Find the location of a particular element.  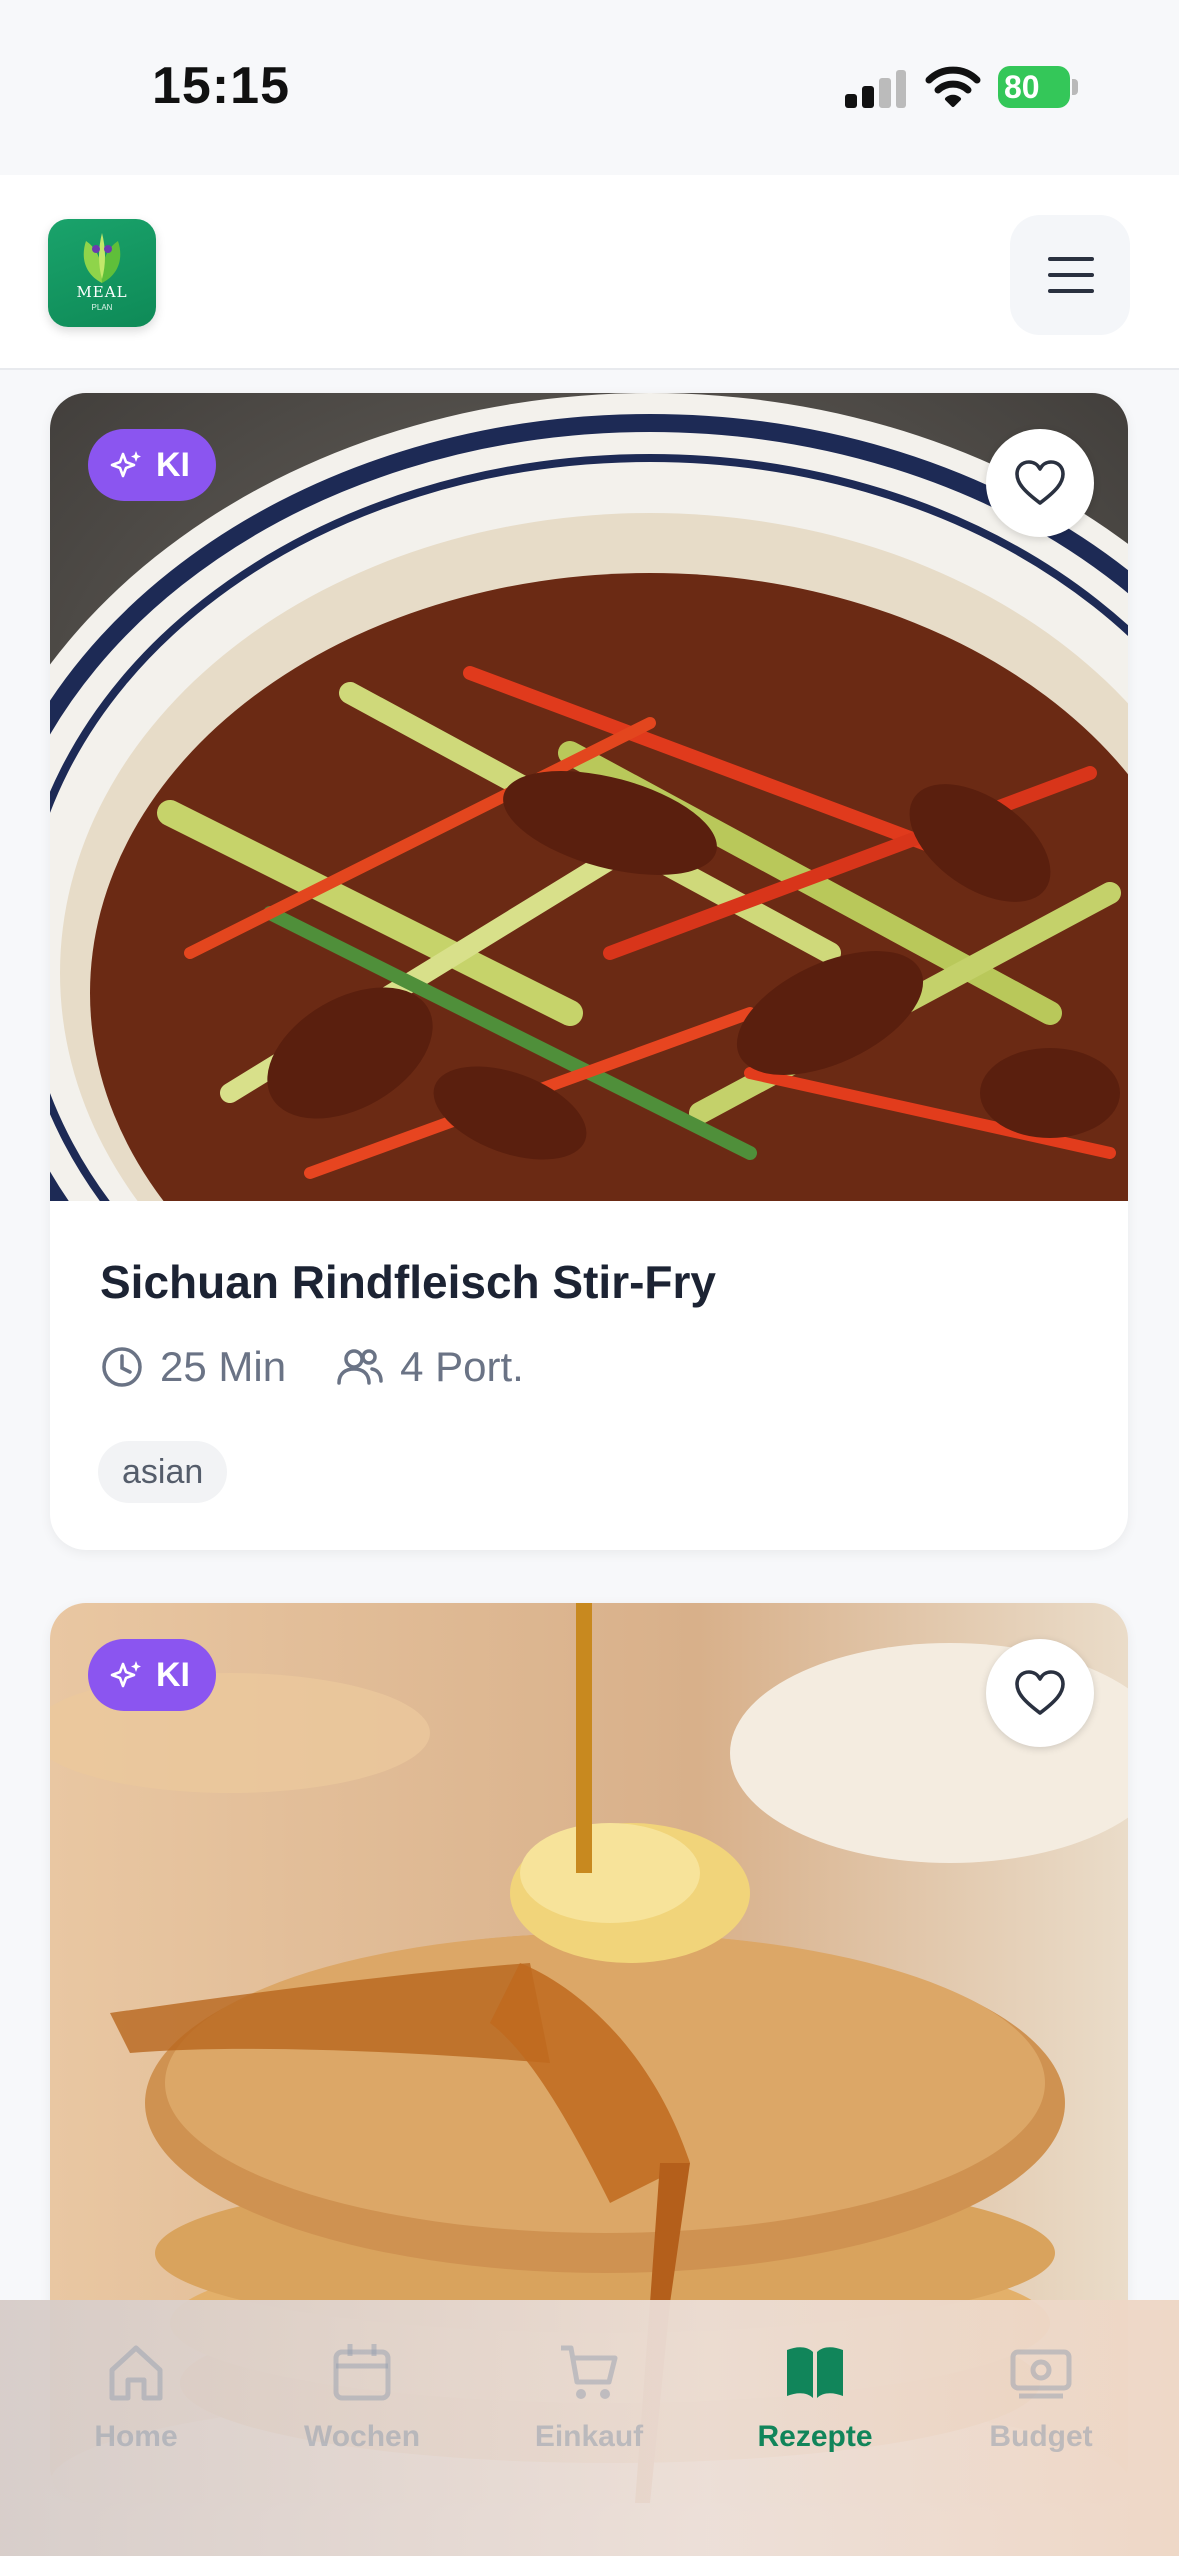

menu-icon is located at coordinates (1071, 259).